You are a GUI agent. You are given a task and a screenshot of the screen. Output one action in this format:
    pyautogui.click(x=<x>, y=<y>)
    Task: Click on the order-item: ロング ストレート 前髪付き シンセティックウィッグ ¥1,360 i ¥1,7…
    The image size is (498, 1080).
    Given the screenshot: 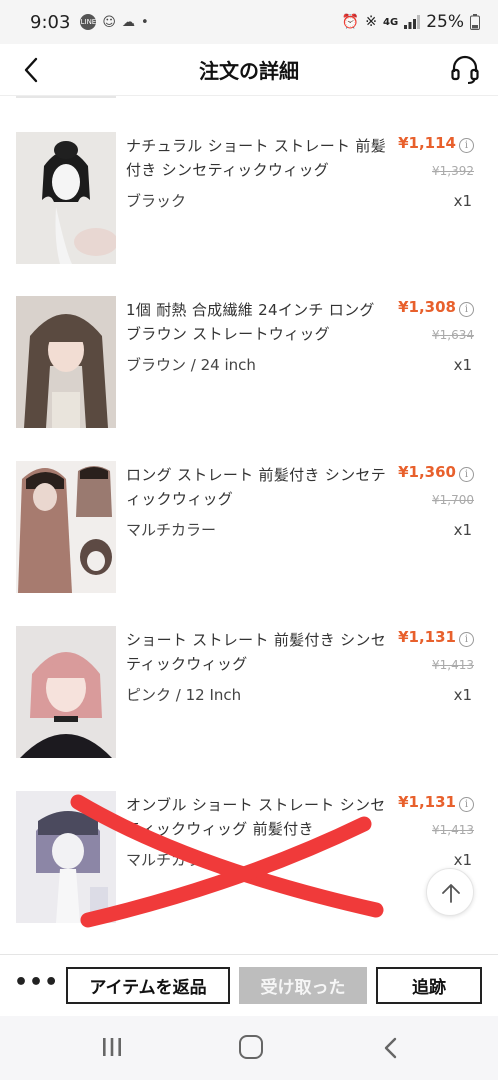 What is the action you would take?
    pyautogui.click(x=249, y=531)
    